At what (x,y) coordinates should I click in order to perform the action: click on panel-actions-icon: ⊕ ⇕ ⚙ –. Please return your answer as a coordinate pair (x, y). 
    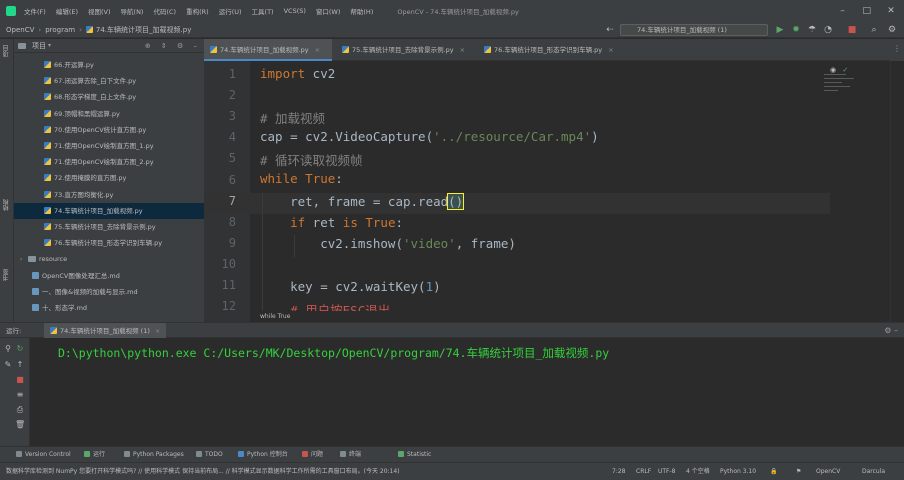
    Looking at the image, I should click on (173, 46).